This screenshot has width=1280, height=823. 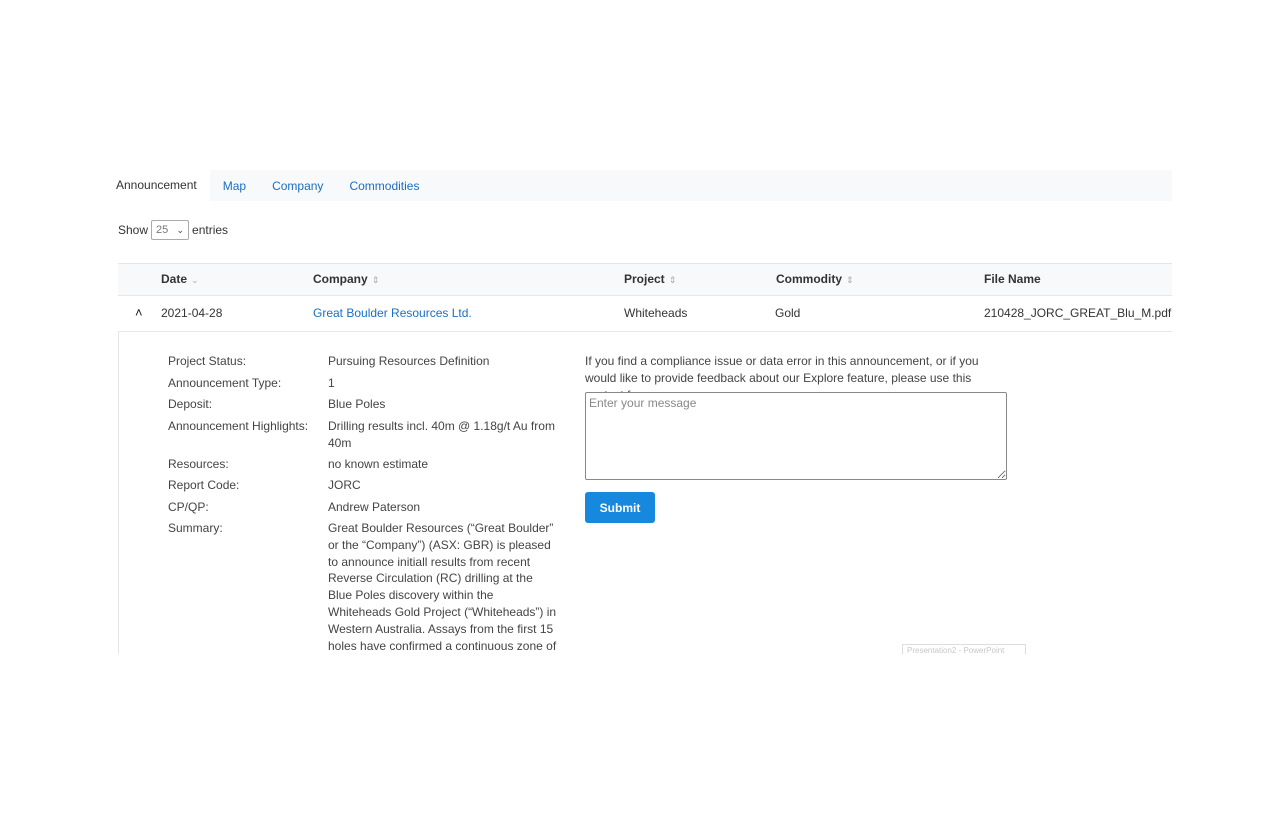 I want to click on entries-select-value: 25, so click(x=162, y=230).